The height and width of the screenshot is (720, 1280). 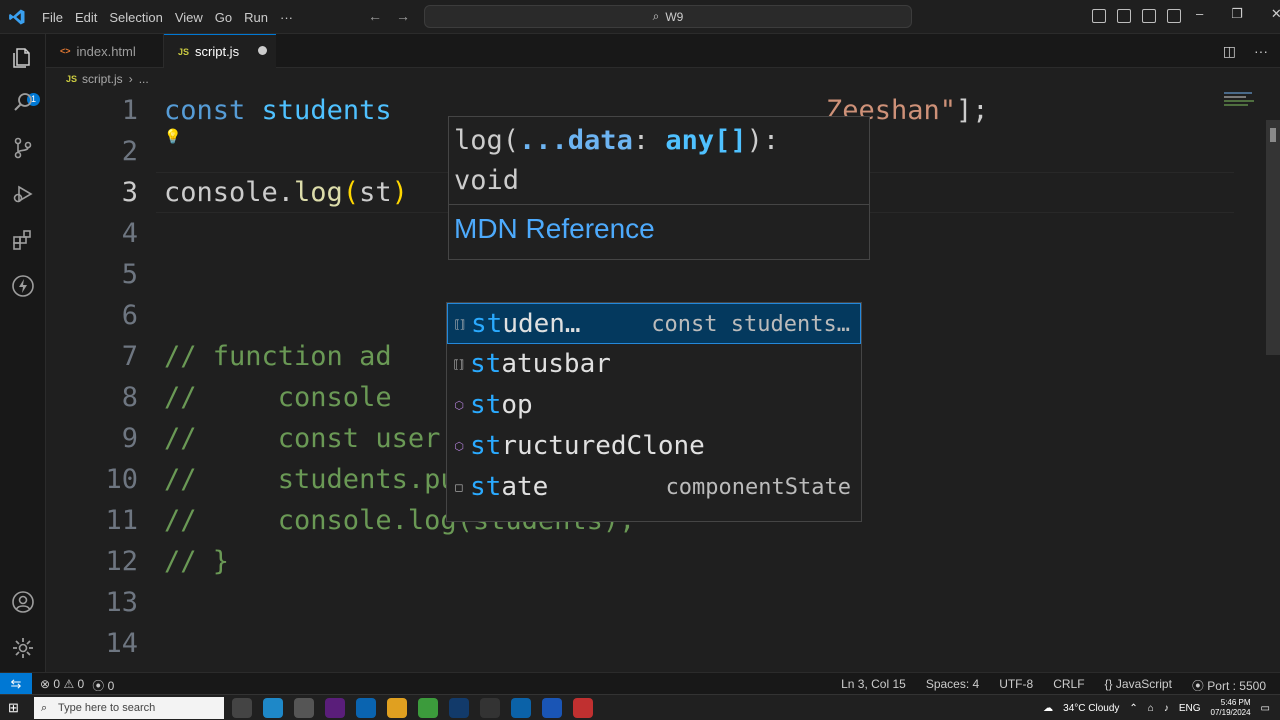 I want to click on error-icon: ⊗, so click(x=45, y=684).